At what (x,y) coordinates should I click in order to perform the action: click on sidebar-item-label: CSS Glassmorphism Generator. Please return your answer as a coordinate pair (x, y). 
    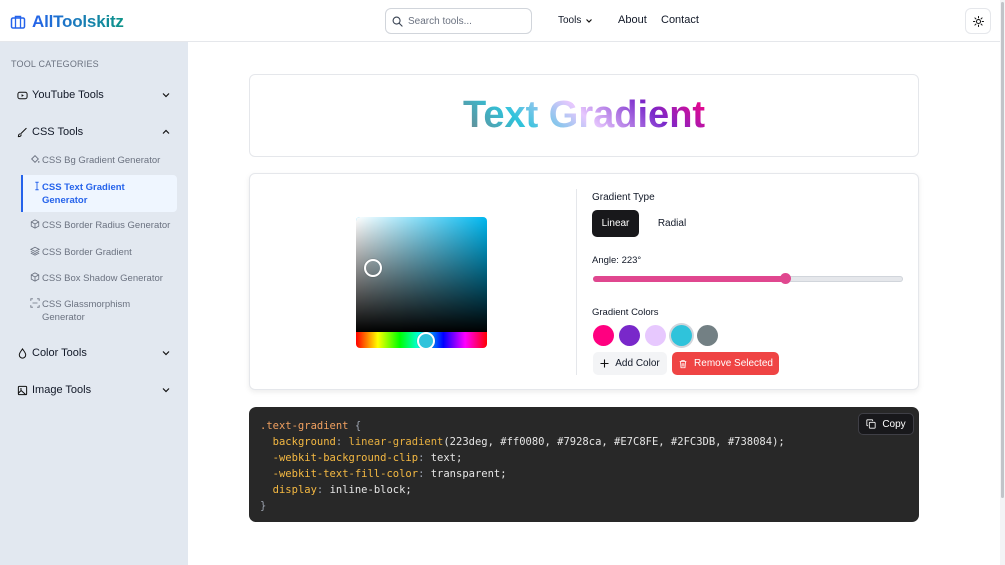
    Looking at the image, I should click on (86, 311).